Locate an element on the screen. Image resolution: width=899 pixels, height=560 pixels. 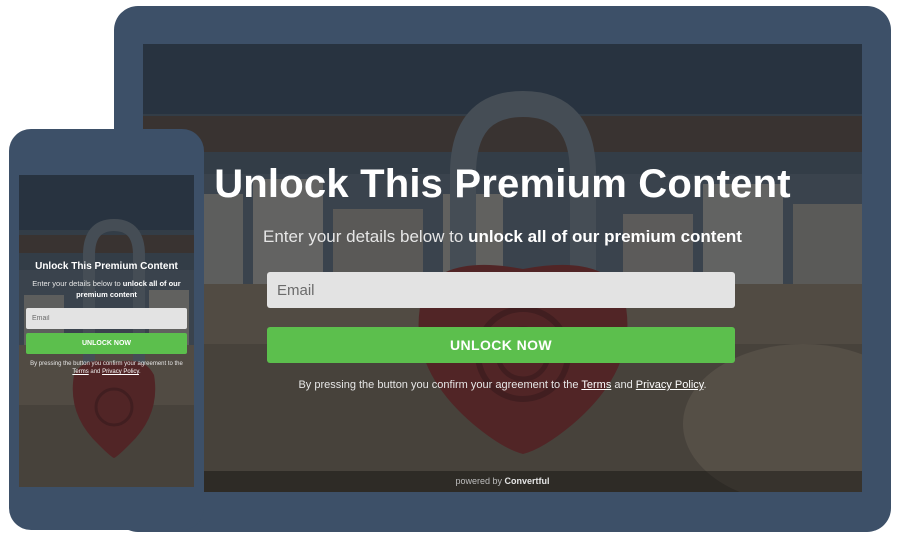
tablet-email-input is located at coordinates (501, 290).